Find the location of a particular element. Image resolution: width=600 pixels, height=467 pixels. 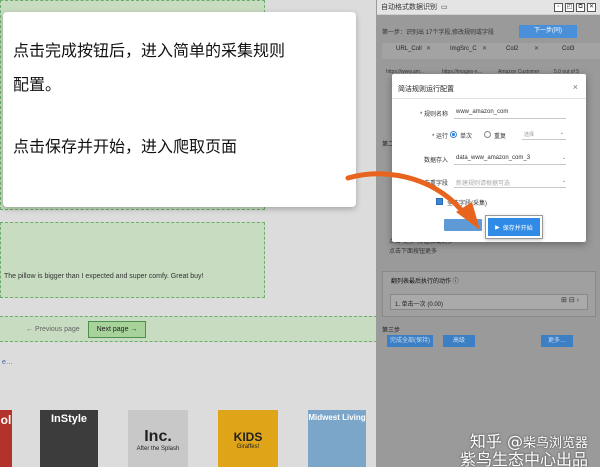

after-action-title: 翻列表最后执行的动作 ⓘ is located at coordinates (425, 282).